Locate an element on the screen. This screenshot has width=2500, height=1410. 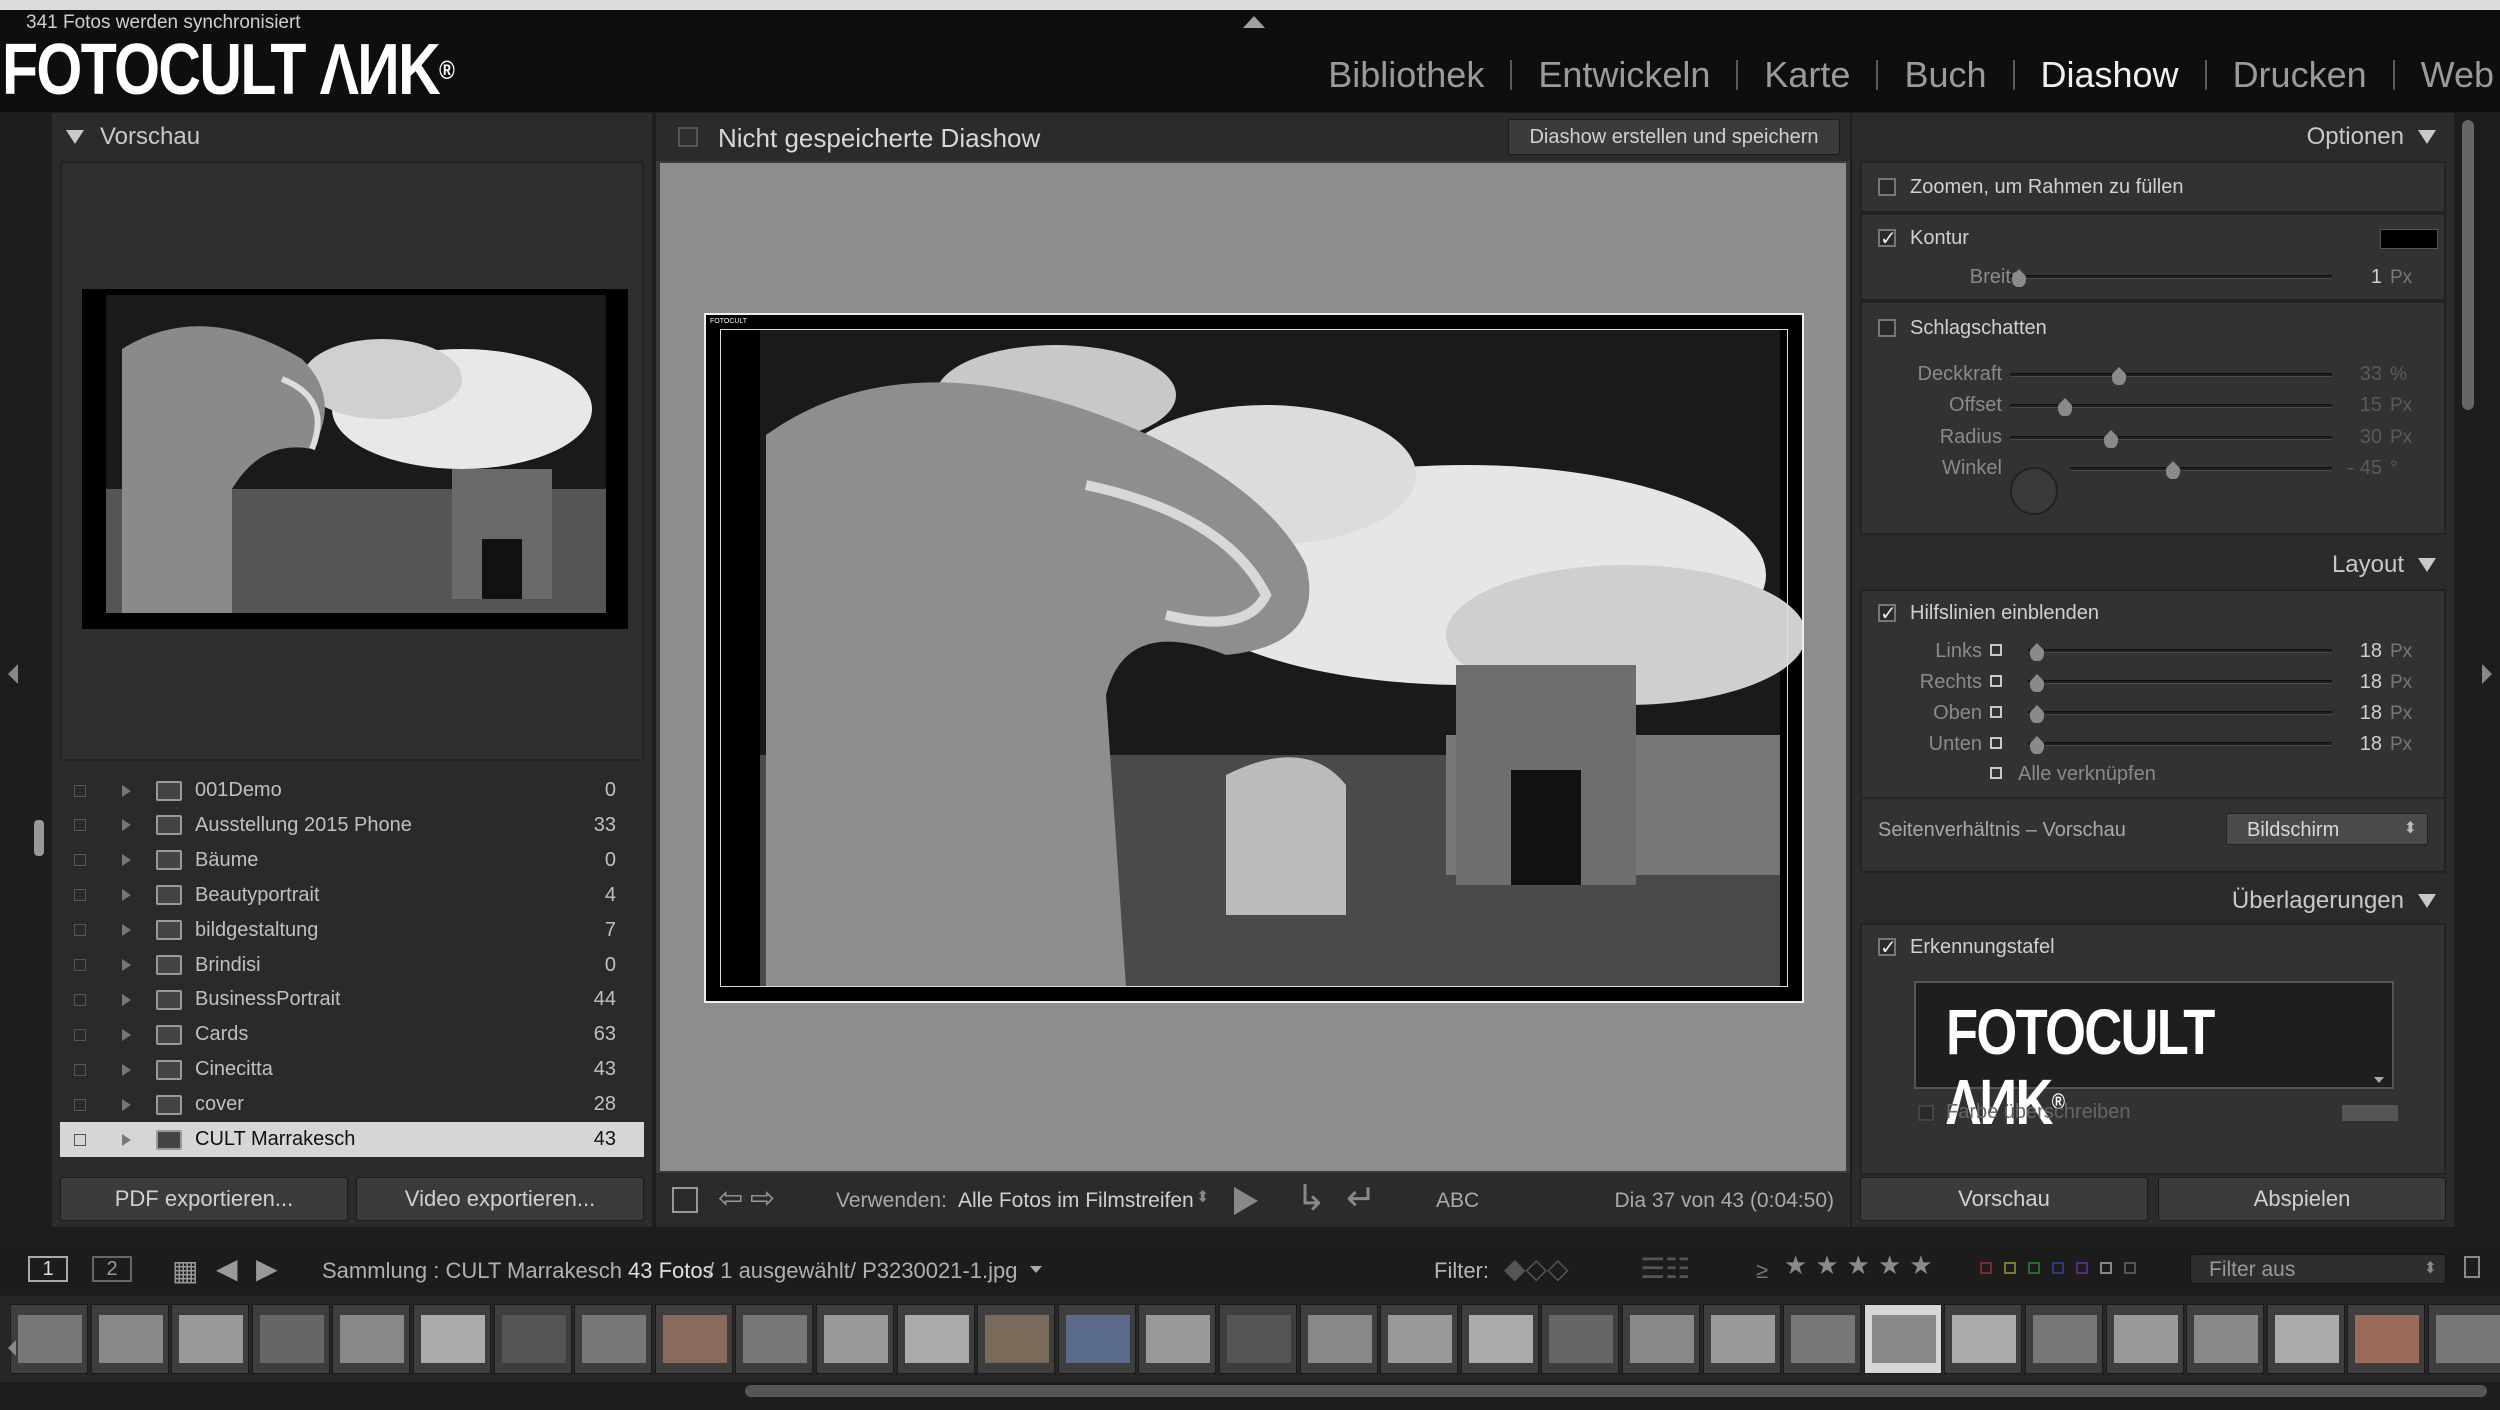
links-slider-track is located at coordinates (2180, 651).